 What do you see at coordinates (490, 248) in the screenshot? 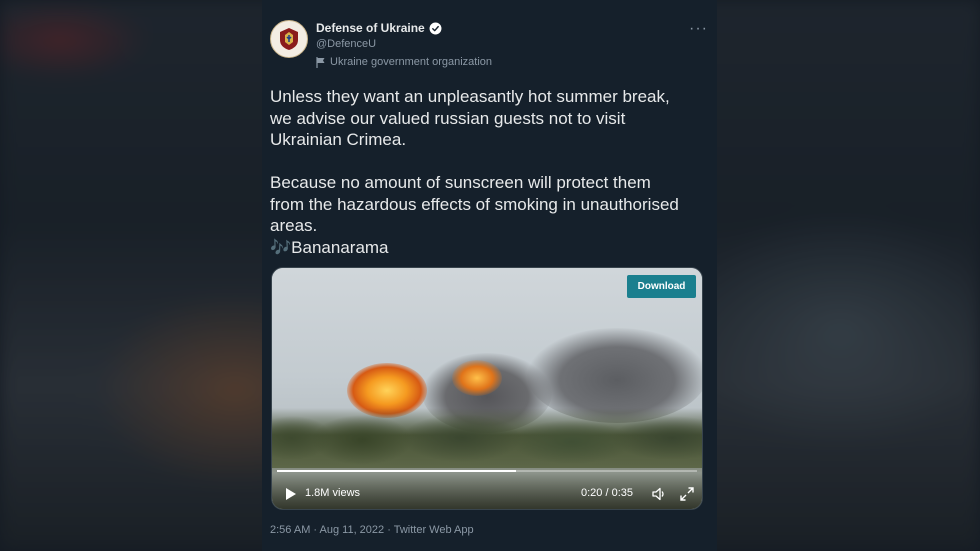
I see `song-line: 🎶Bananarama` at bounding box center [490, 248].